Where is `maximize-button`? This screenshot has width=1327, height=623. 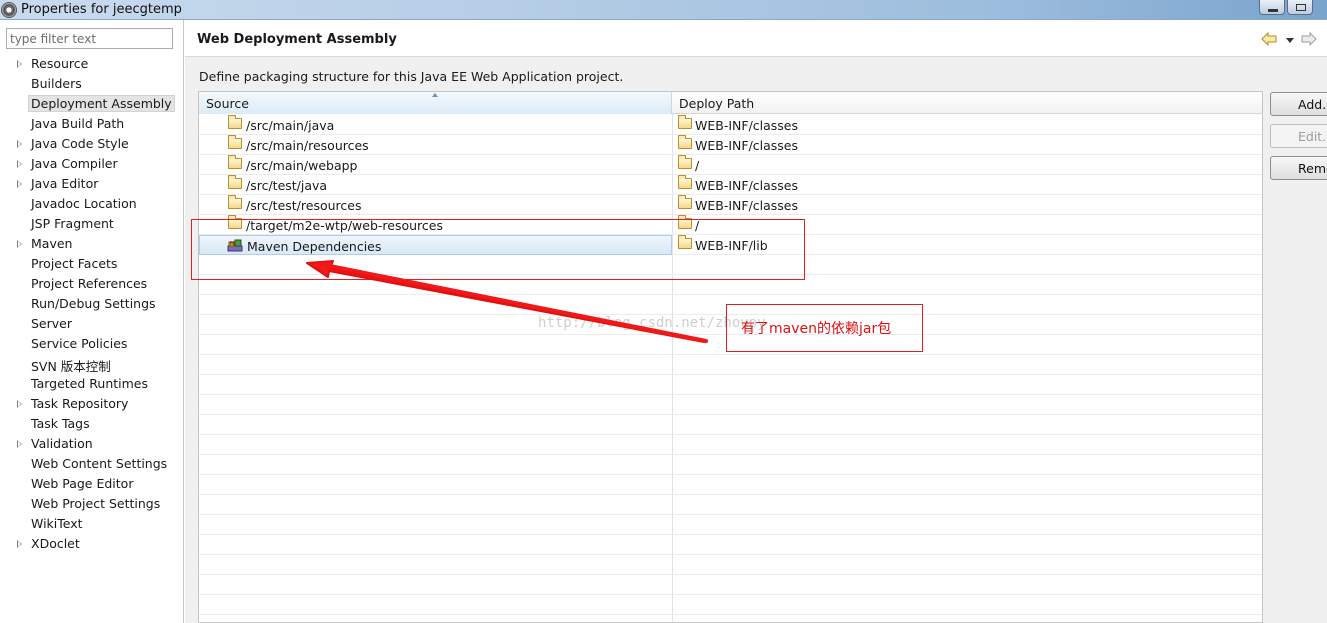
maximize-button is located at coordinates (1300, 7).